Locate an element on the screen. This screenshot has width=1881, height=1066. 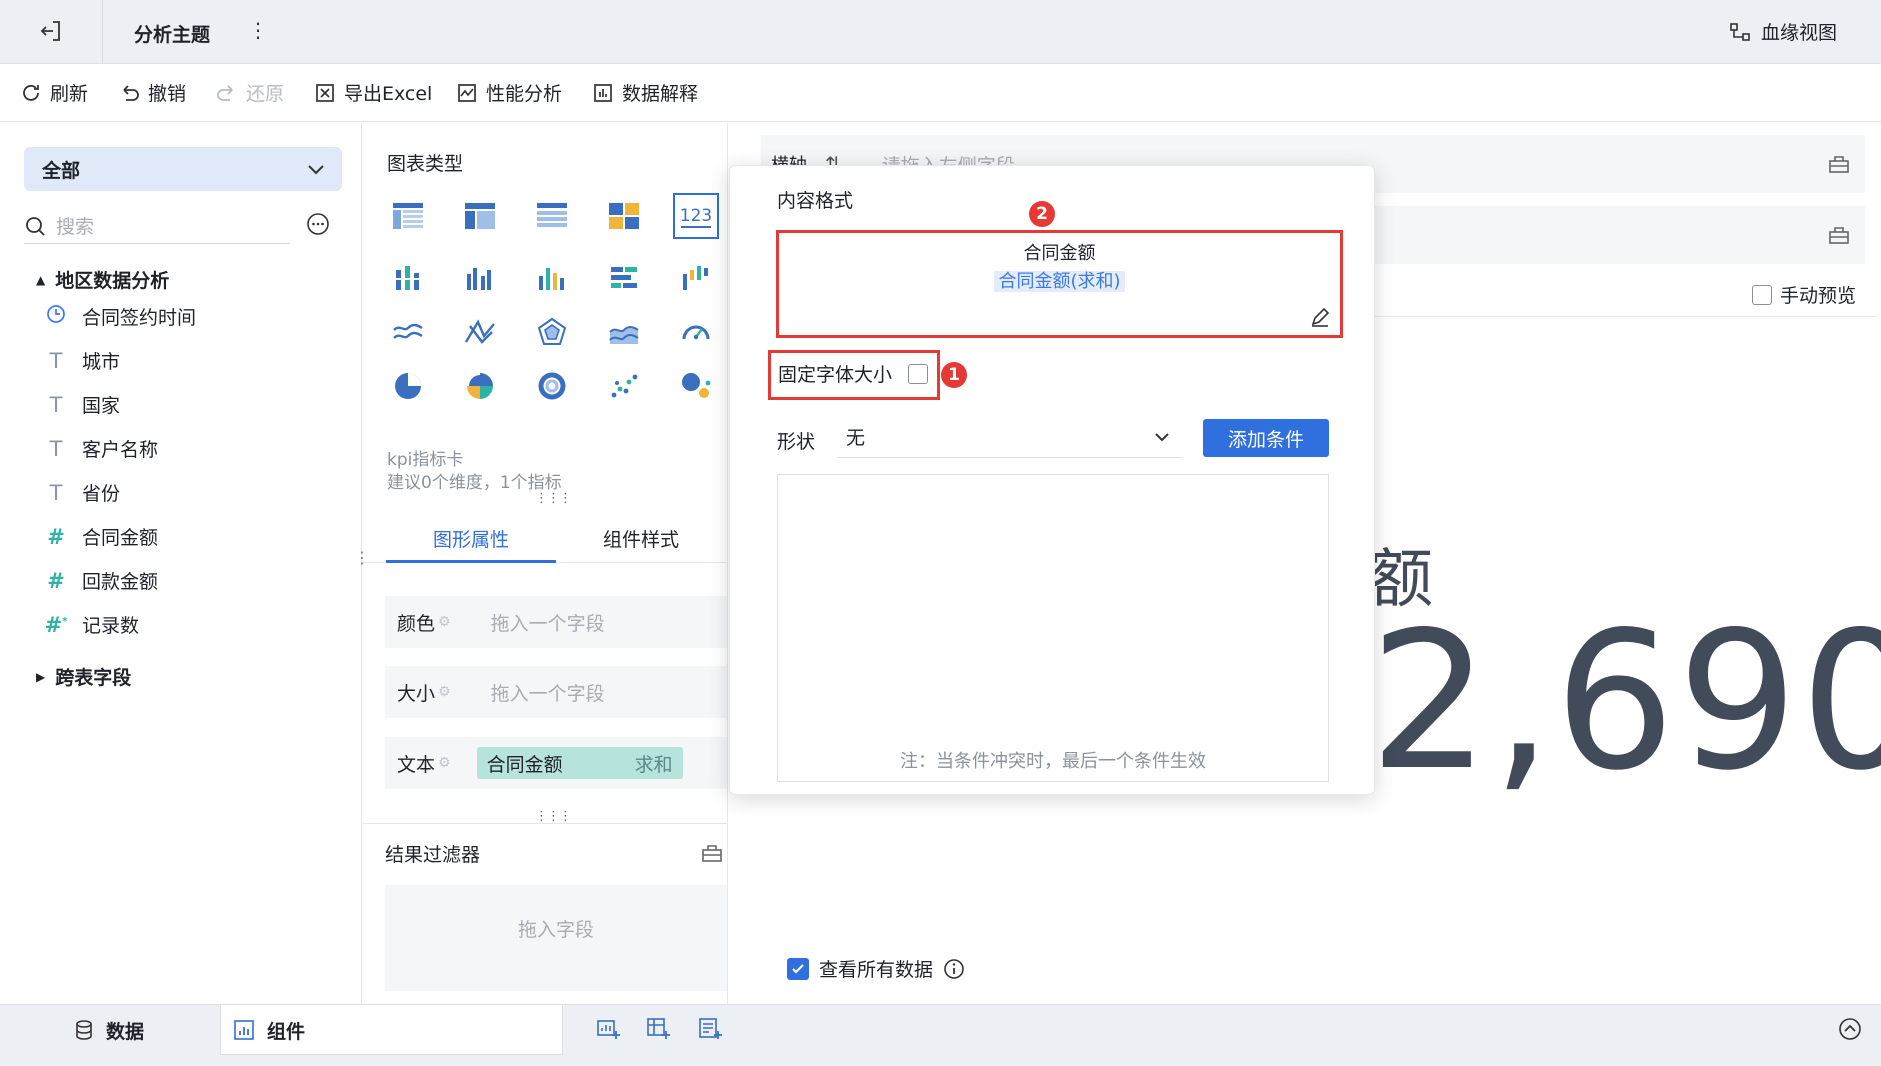
text-field-pill: 合同金额 求和 is located at coordinates (579, 763).